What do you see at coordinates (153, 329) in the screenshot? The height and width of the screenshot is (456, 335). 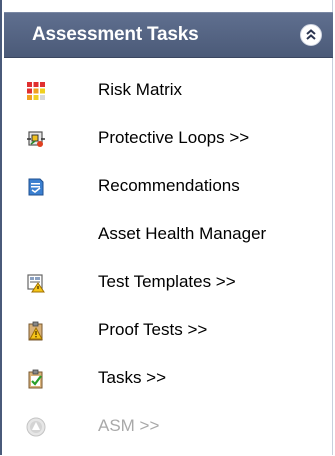 I see `task-item-label: Proof Tests >>` at bounding box center [153, 329].